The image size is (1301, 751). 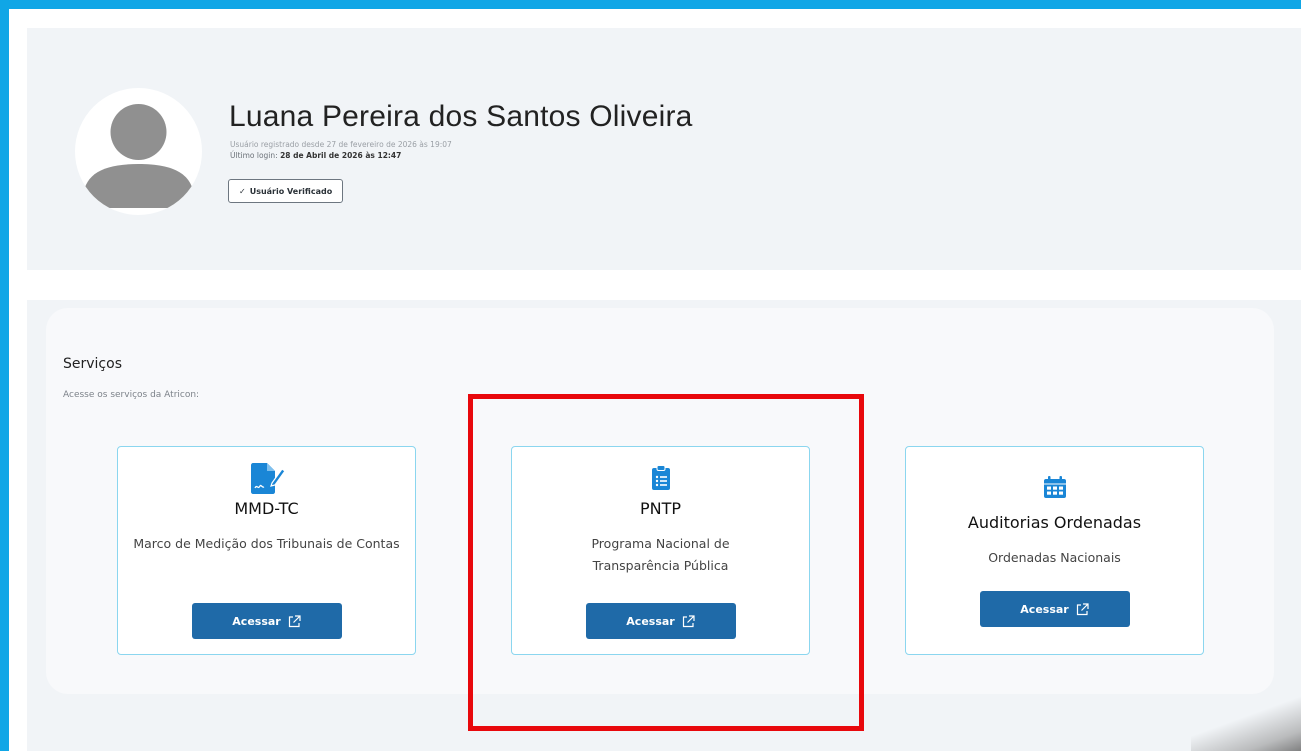 What do you see at coordinates (291, 191) in the screenshot?
I see `verified-badge-label: Usuário Verificado` at bounding box center [291, 191].